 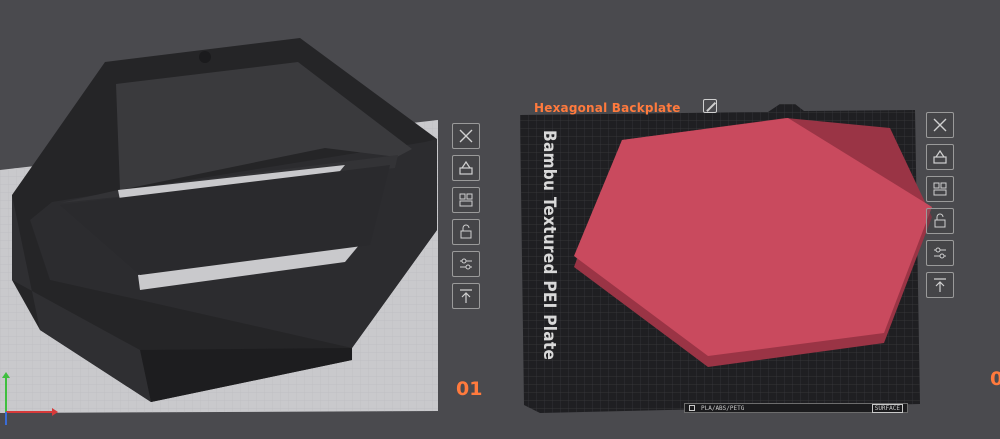 What do you see at coordinates (607, 108) in the screenshot?
I see `plate-title: Hexagonal Backplate` at bounding box center [607, 108].